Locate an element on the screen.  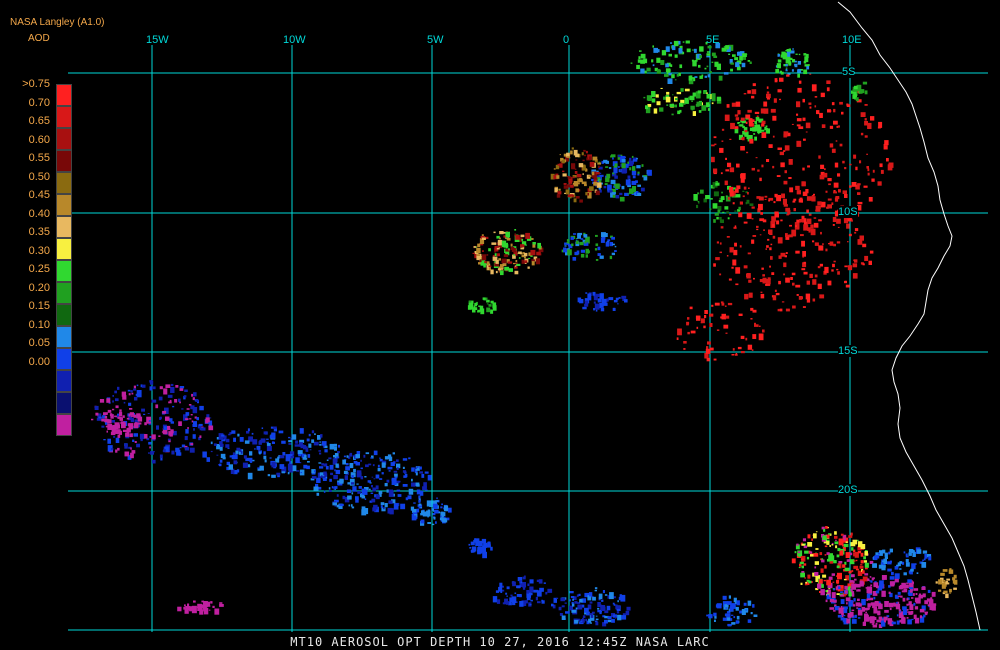
legend-label: 0.20 is located at coordinates (39, 287).